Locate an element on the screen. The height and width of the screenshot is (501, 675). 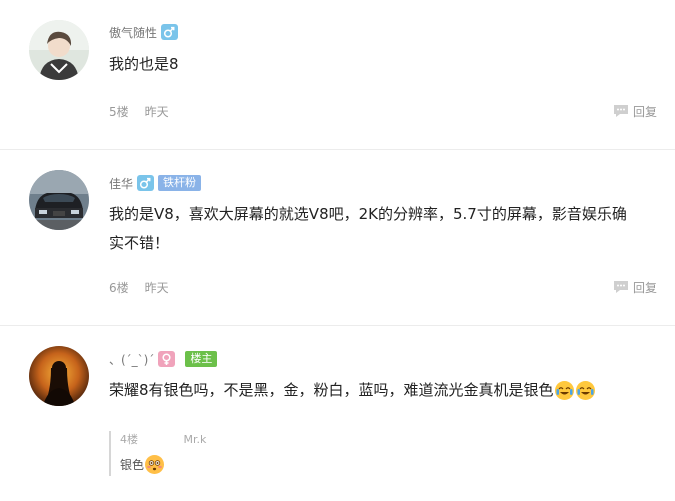
comment-text-line-2: 实不错！ is located at coordinates (139, 243).